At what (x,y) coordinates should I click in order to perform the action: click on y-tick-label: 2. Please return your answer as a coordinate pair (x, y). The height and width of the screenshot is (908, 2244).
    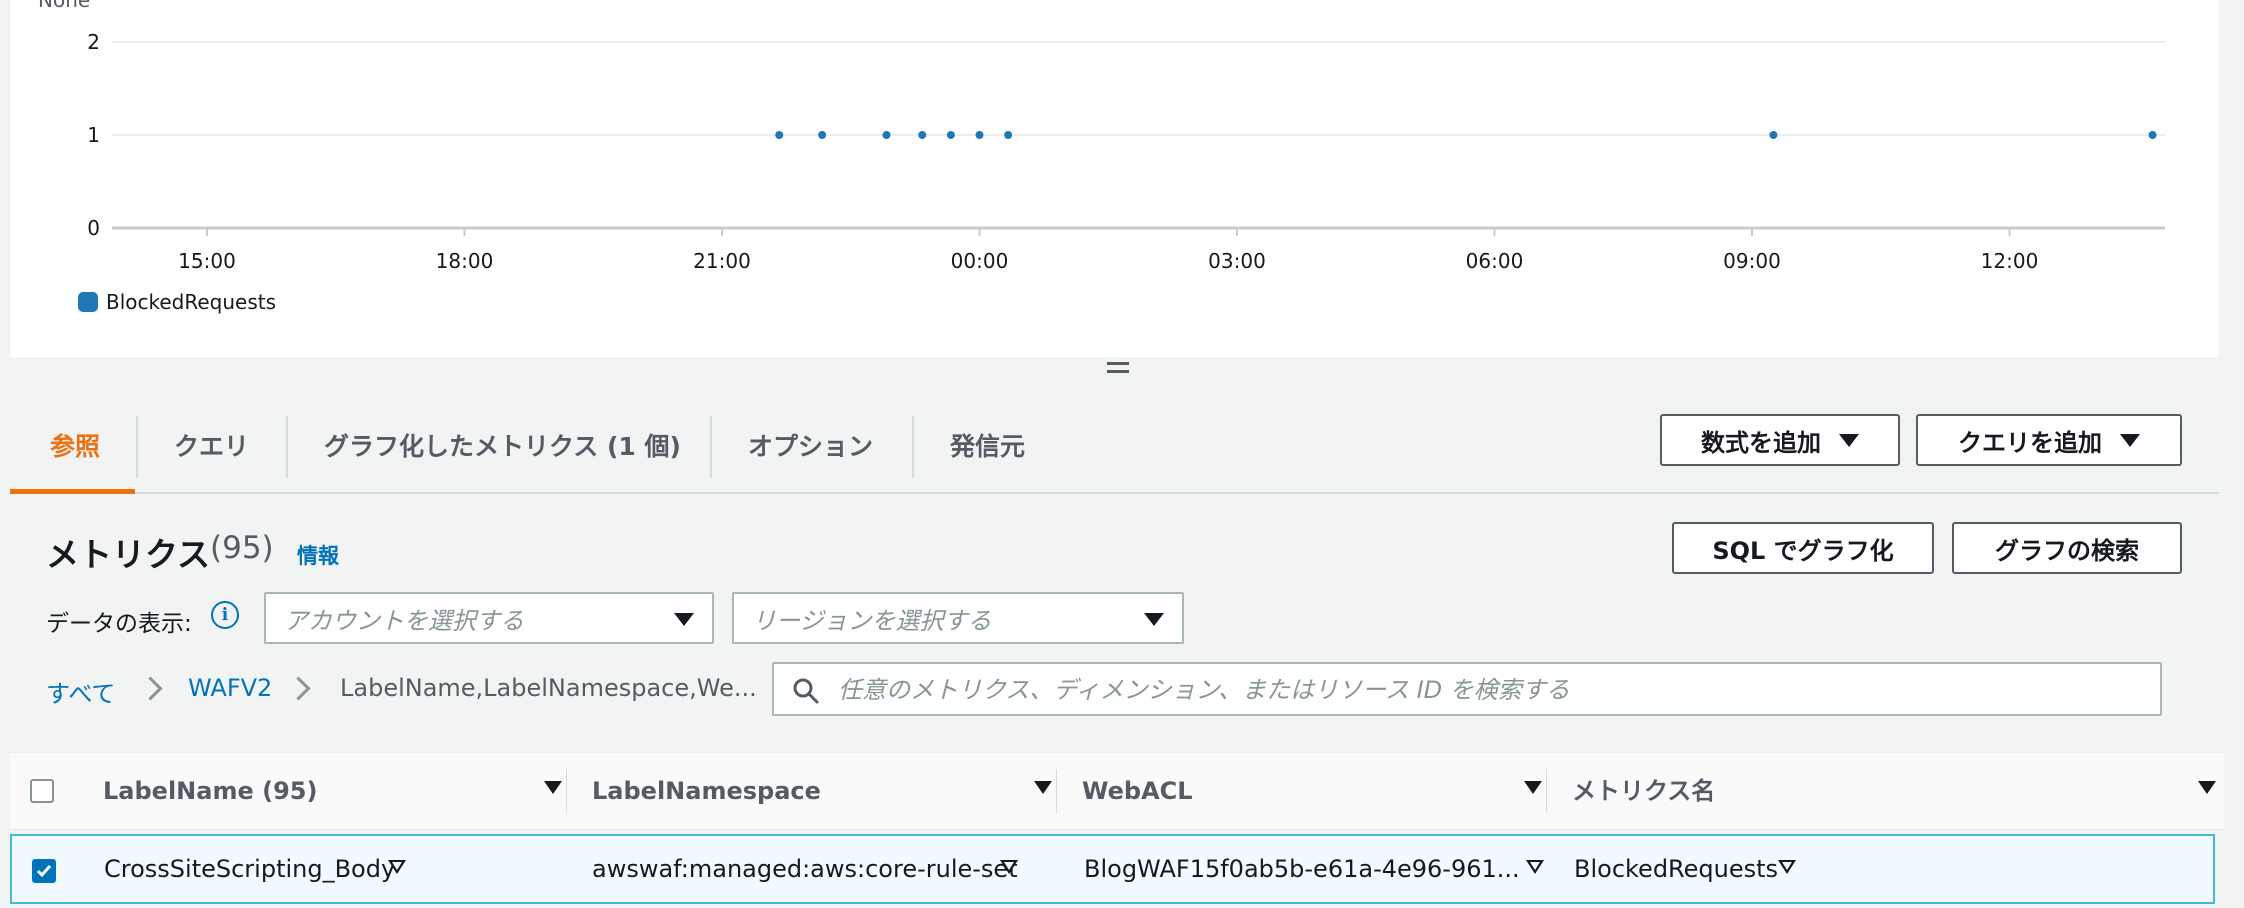
    Looking at the image, I should click on (93, 42).